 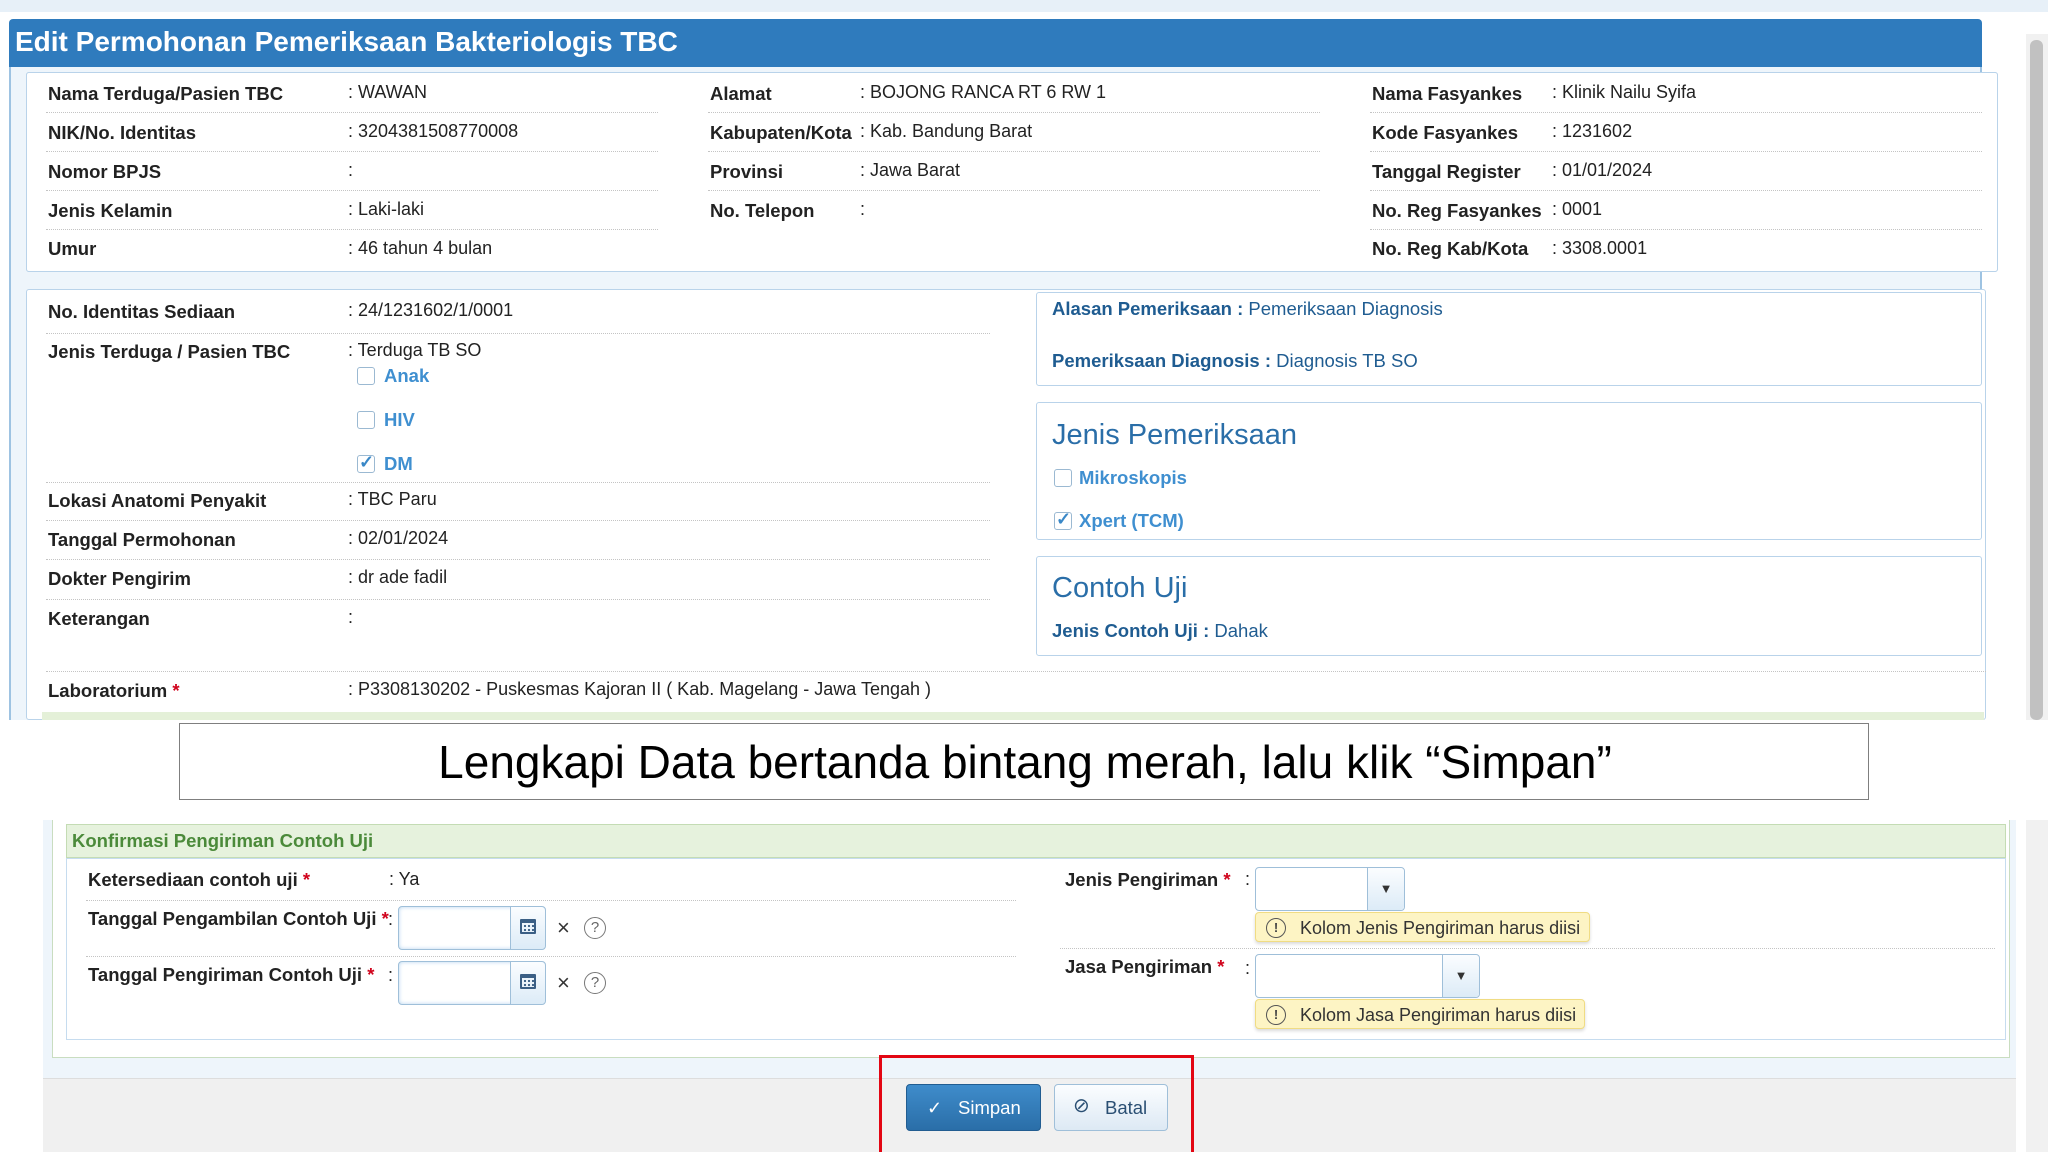 What do you see at coordinates (114, 690) in the screenshot?
I see `laboratory-label: Laboratorium *` at bounding box center [114, 690].